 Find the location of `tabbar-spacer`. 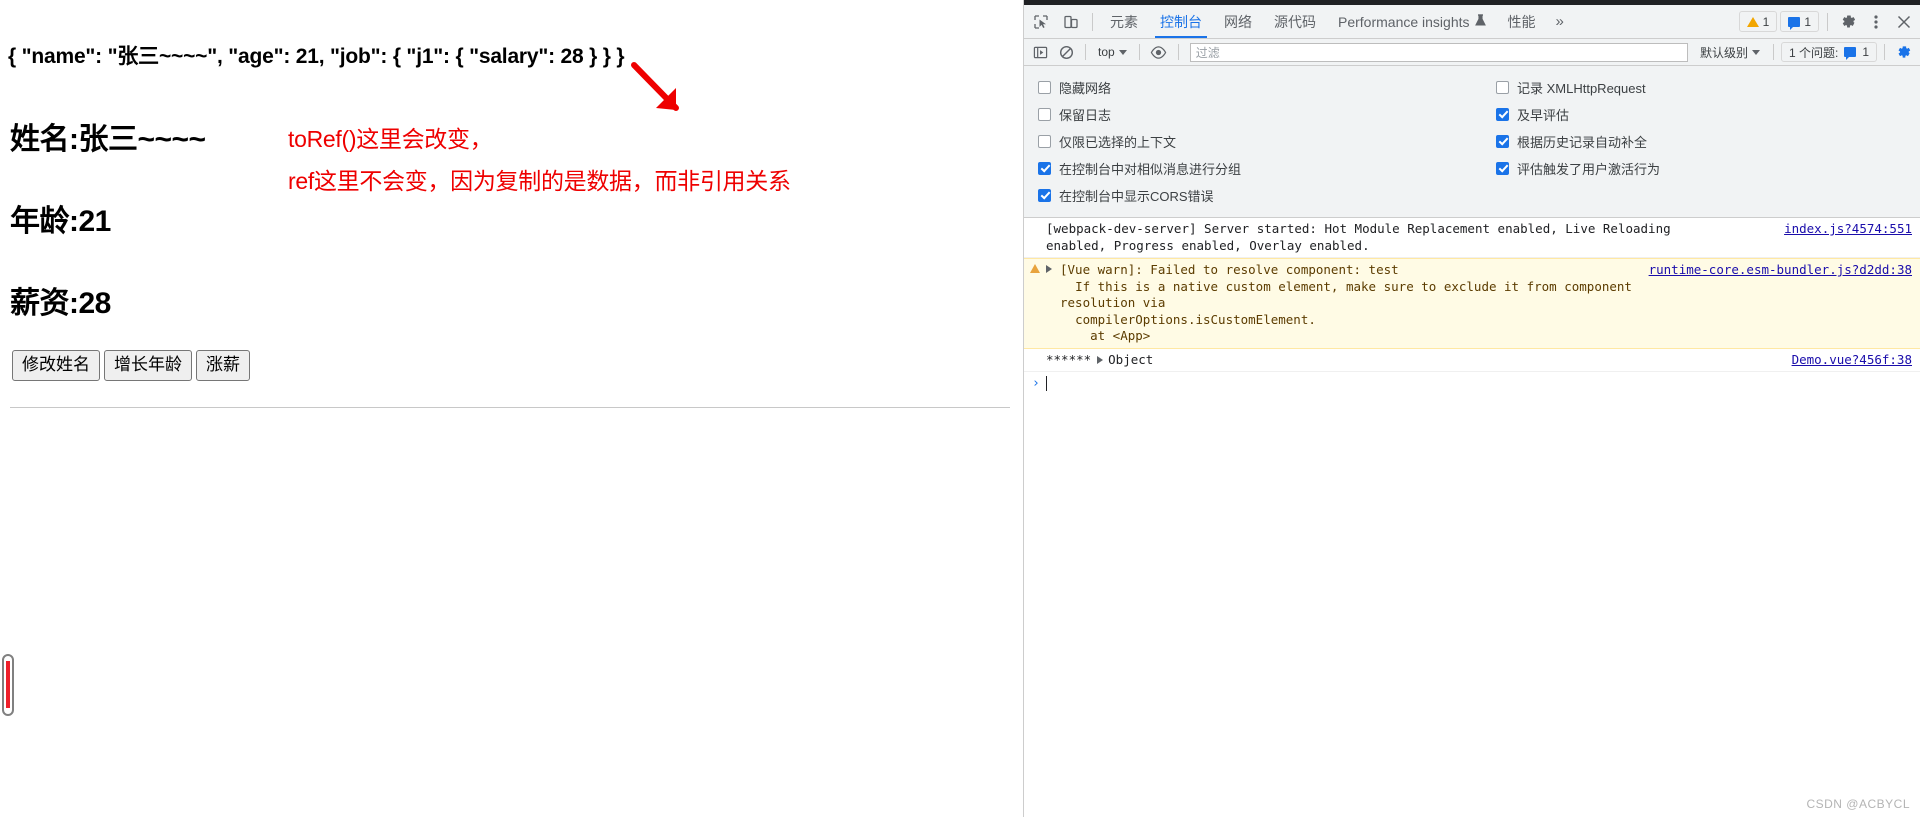

tabbar-spacer is located at coordinates (1656, 21).